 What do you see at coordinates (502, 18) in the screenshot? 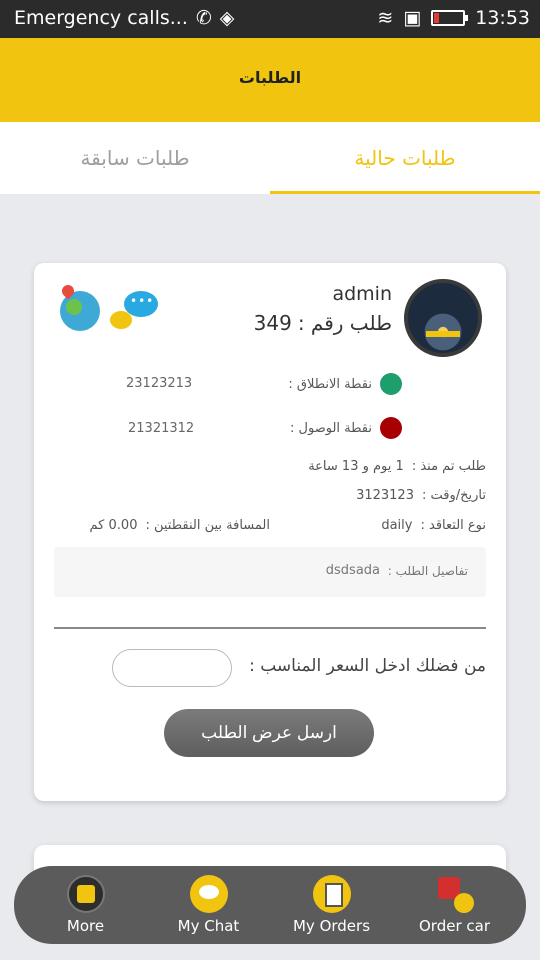
I see `clock: 13:53` at bounding box center [502, 18].